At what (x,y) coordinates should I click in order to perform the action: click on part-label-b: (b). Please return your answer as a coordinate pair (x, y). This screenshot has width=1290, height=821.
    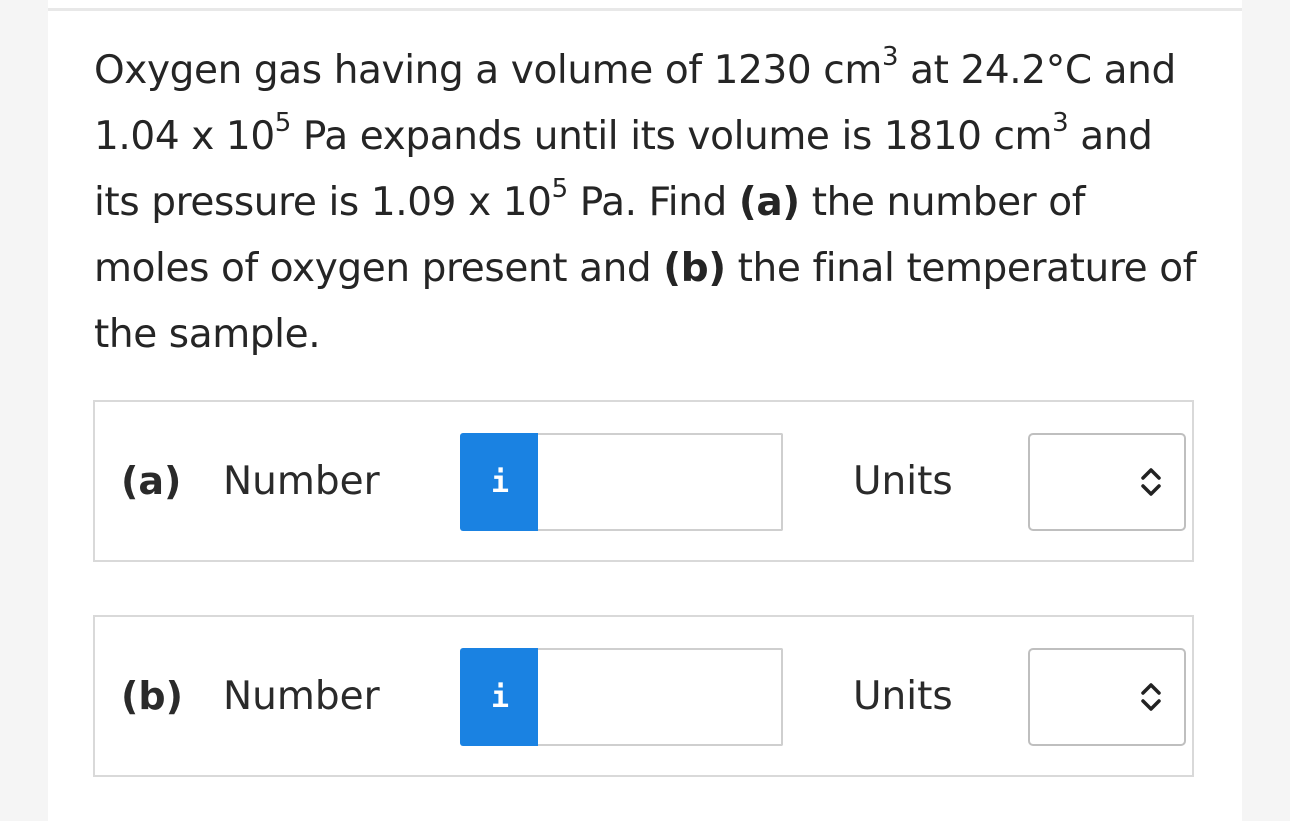
    Looking at the image, I should click on (152, 696).